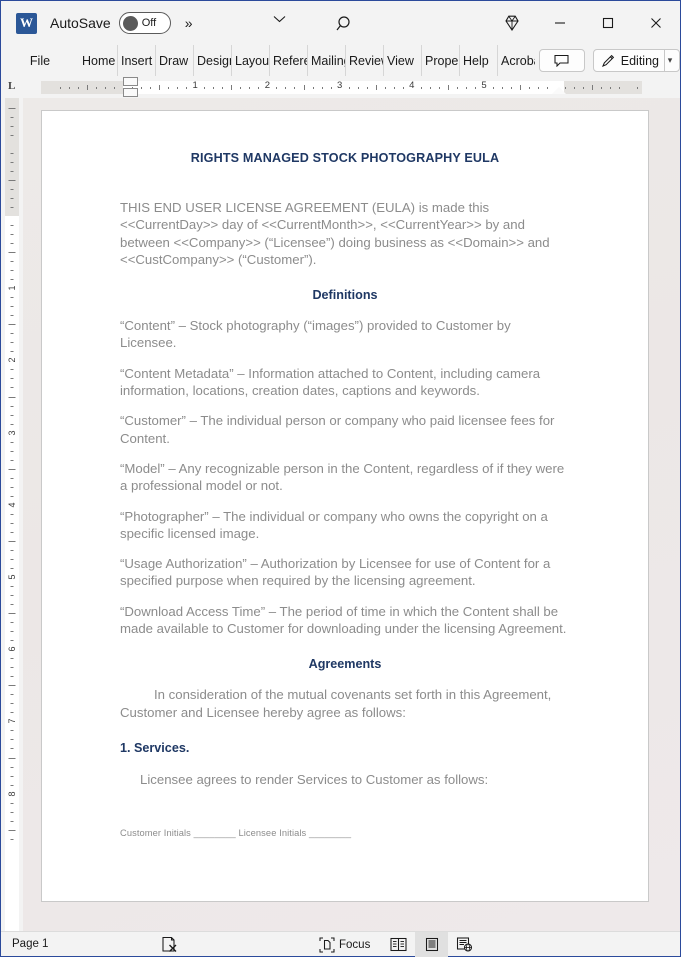  I want to click on tab-references: References, so click(288, 60).